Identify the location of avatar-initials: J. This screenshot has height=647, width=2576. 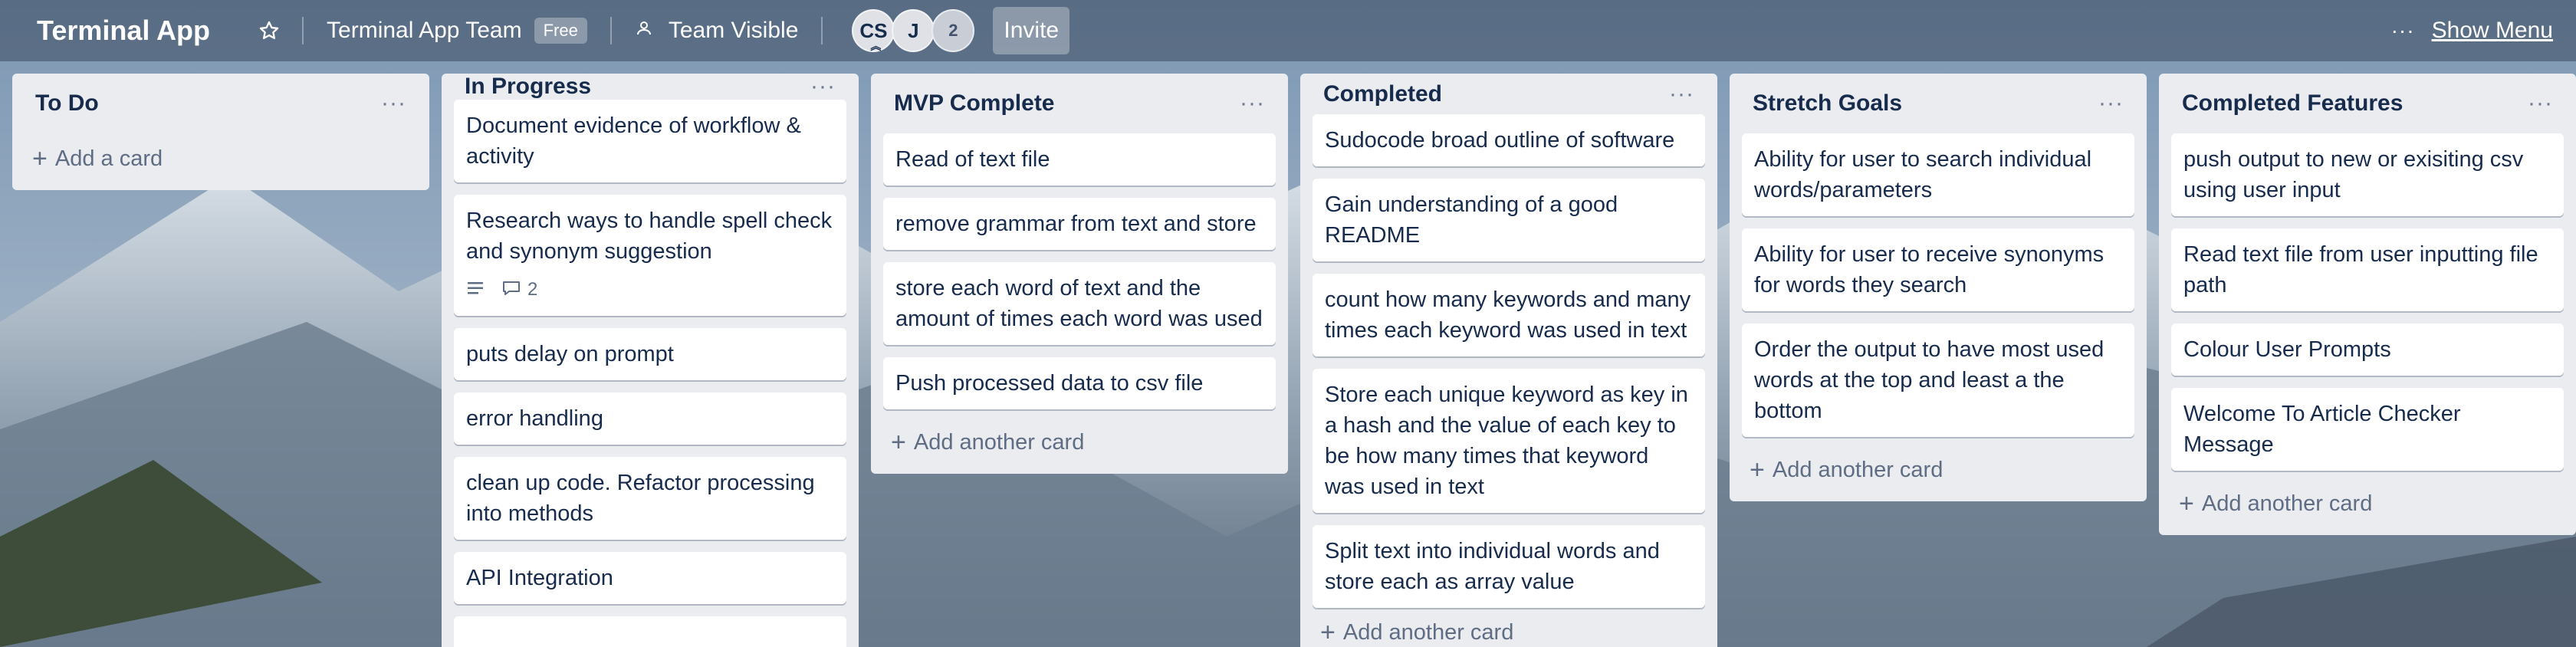
(913, 30).